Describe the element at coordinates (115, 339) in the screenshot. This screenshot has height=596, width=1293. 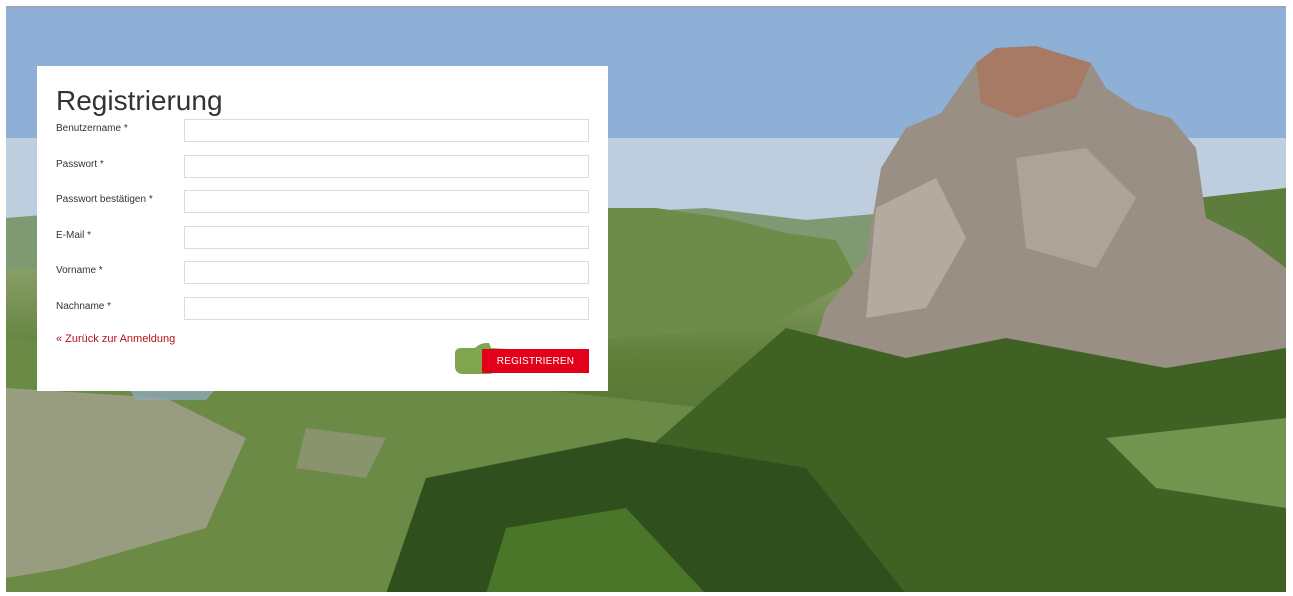
I see `back-to-login-link: « Zurück zur Anmeldung` at that location.